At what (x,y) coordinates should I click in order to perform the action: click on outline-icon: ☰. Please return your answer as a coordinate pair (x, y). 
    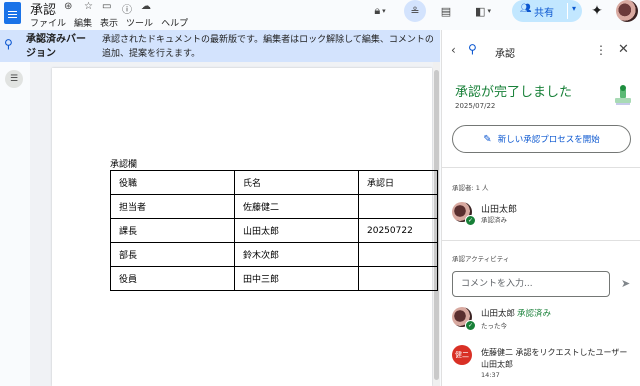
    Looking at the image, I should click on (14, 79).